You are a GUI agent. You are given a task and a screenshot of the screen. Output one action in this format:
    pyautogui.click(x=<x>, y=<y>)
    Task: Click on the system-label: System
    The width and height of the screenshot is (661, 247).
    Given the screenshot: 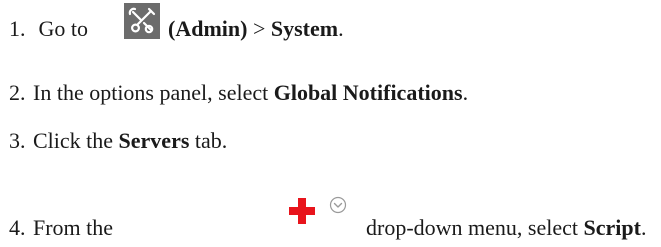 What is the action you would take?
    pyautogui.click(x=304, y=28)
    